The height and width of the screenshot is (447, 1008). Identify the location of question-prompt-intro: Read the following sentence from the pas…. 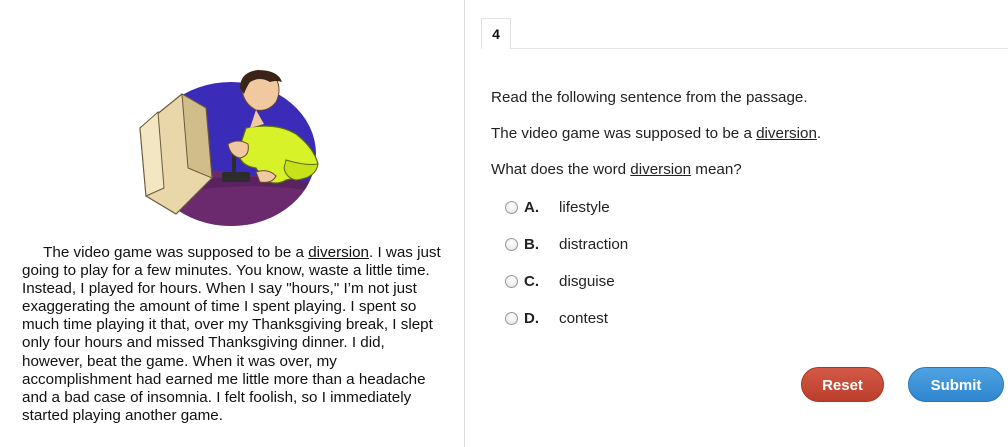
(649, 97).